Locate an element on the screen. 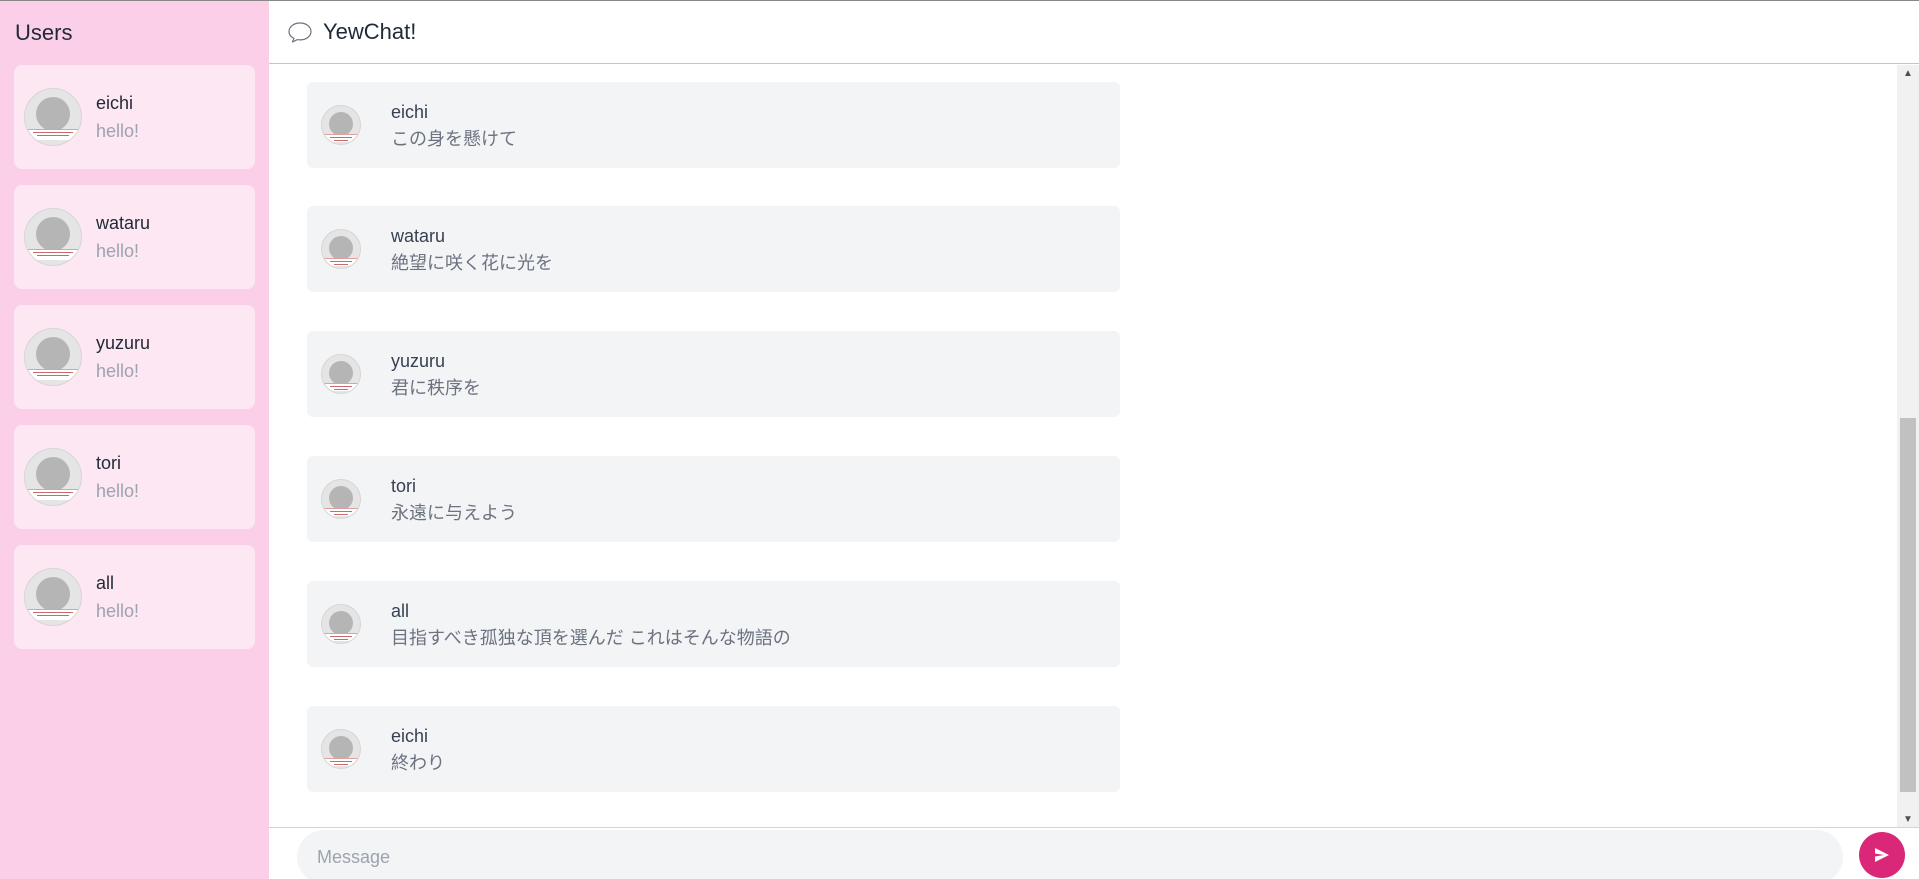 The image size is (1919, 879). message-text: 目指すべき孤独な頂を選んだ これはそんな物語の is located at coordinates (591, 637).